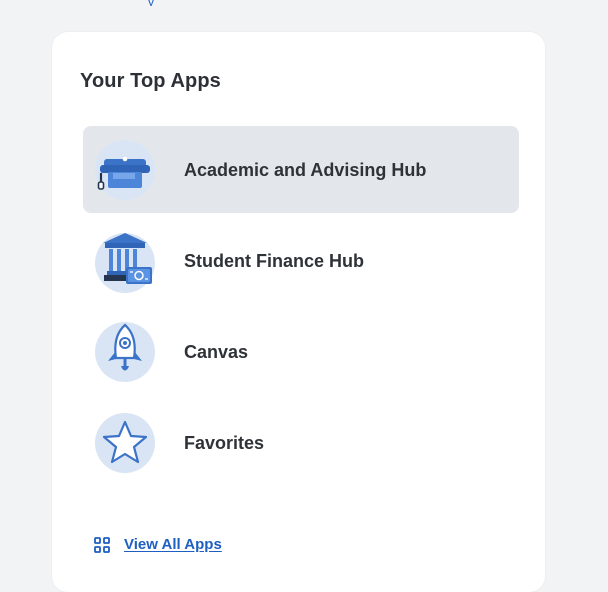 This screenshot has height=592, width=608. I want to click on app-label-academic-advising-hub: Academic and Advising Hub, so click(305, 169).